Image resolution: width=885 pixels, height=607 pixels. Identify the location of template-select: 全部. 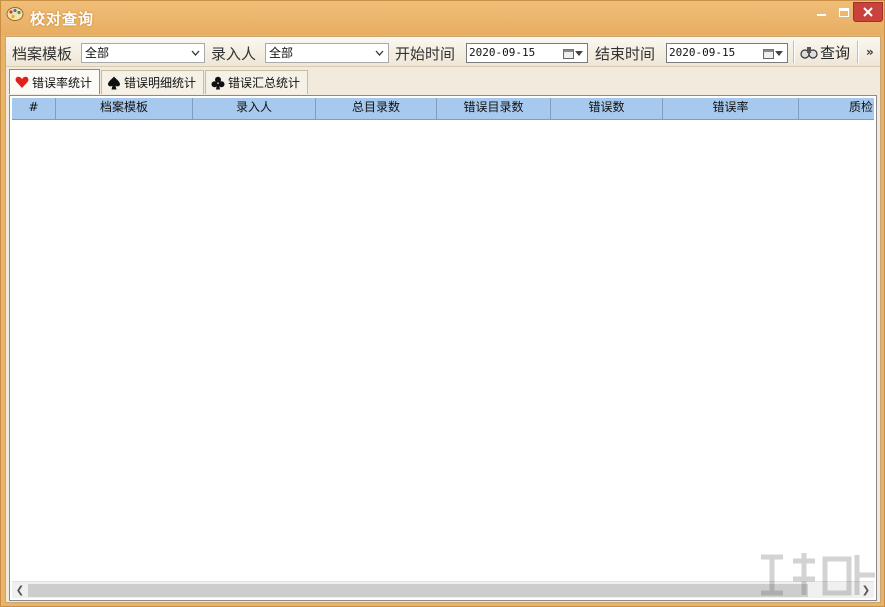
(143, 53).